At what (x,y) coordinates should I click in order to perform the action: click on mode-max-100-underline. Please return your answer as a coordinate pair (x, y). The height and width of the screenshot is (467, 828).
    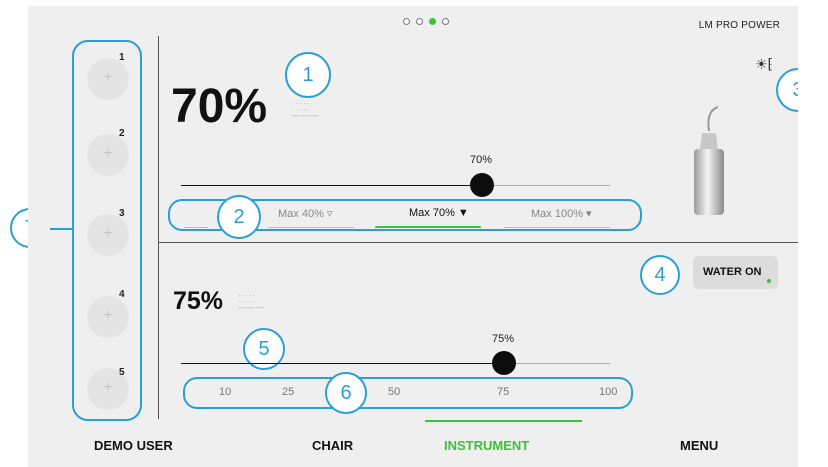
    Looking at the image, I should click on (557, 227).